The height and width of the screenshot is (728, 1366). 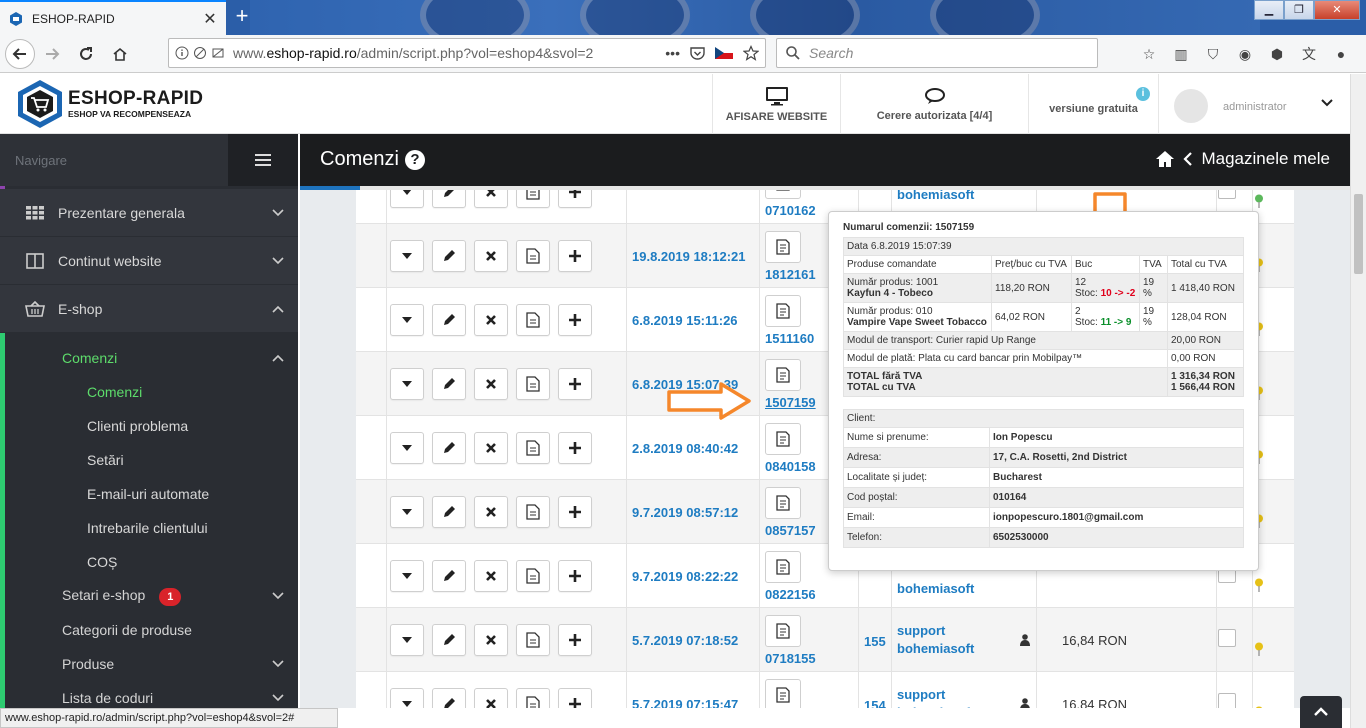 I want to click on order-date: 5.7.2019 07:18:52, so click(x=685, y=640).